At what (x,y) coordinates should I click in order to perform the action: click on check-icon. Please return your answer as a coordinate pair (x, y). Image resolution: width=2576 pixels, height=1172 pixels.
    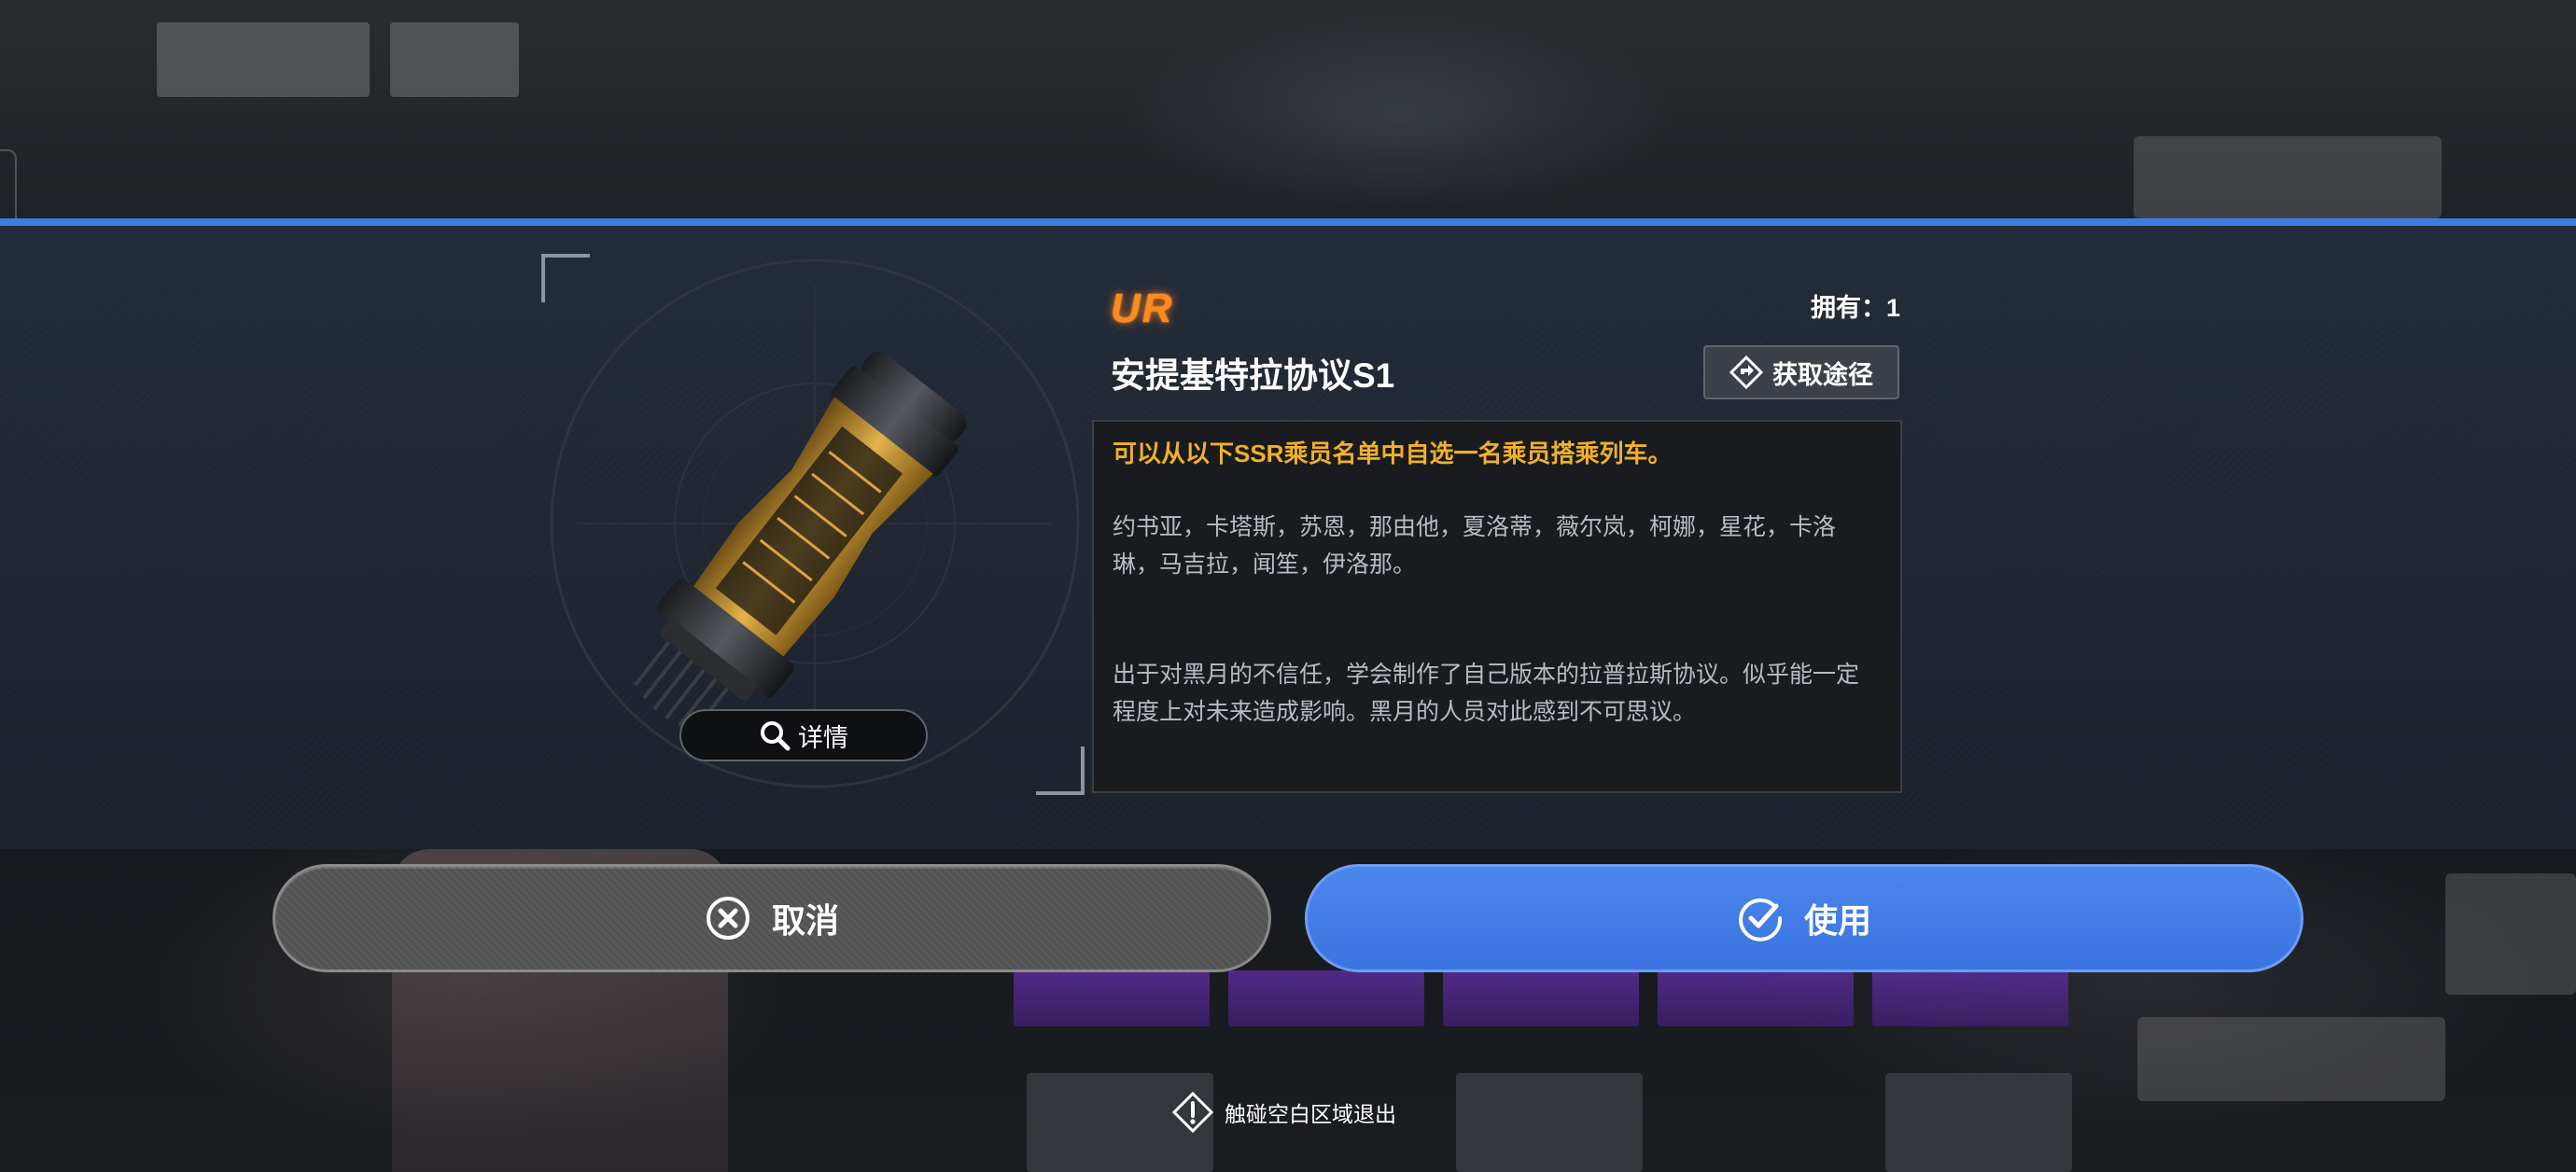
    Looking at the image, I should click on (1760, 920).